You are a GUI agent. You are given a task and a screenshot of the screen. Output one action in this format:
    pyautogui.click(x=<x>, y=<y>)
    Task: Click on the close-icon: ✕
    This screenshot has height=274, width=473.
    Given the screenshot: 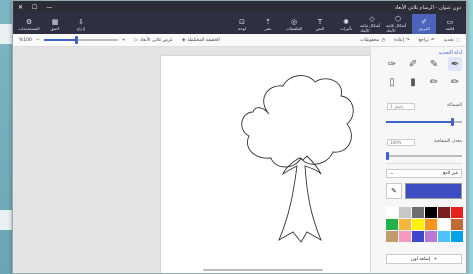 What is the action you would take?
    pyautogui.click(x=20, y=7)
    